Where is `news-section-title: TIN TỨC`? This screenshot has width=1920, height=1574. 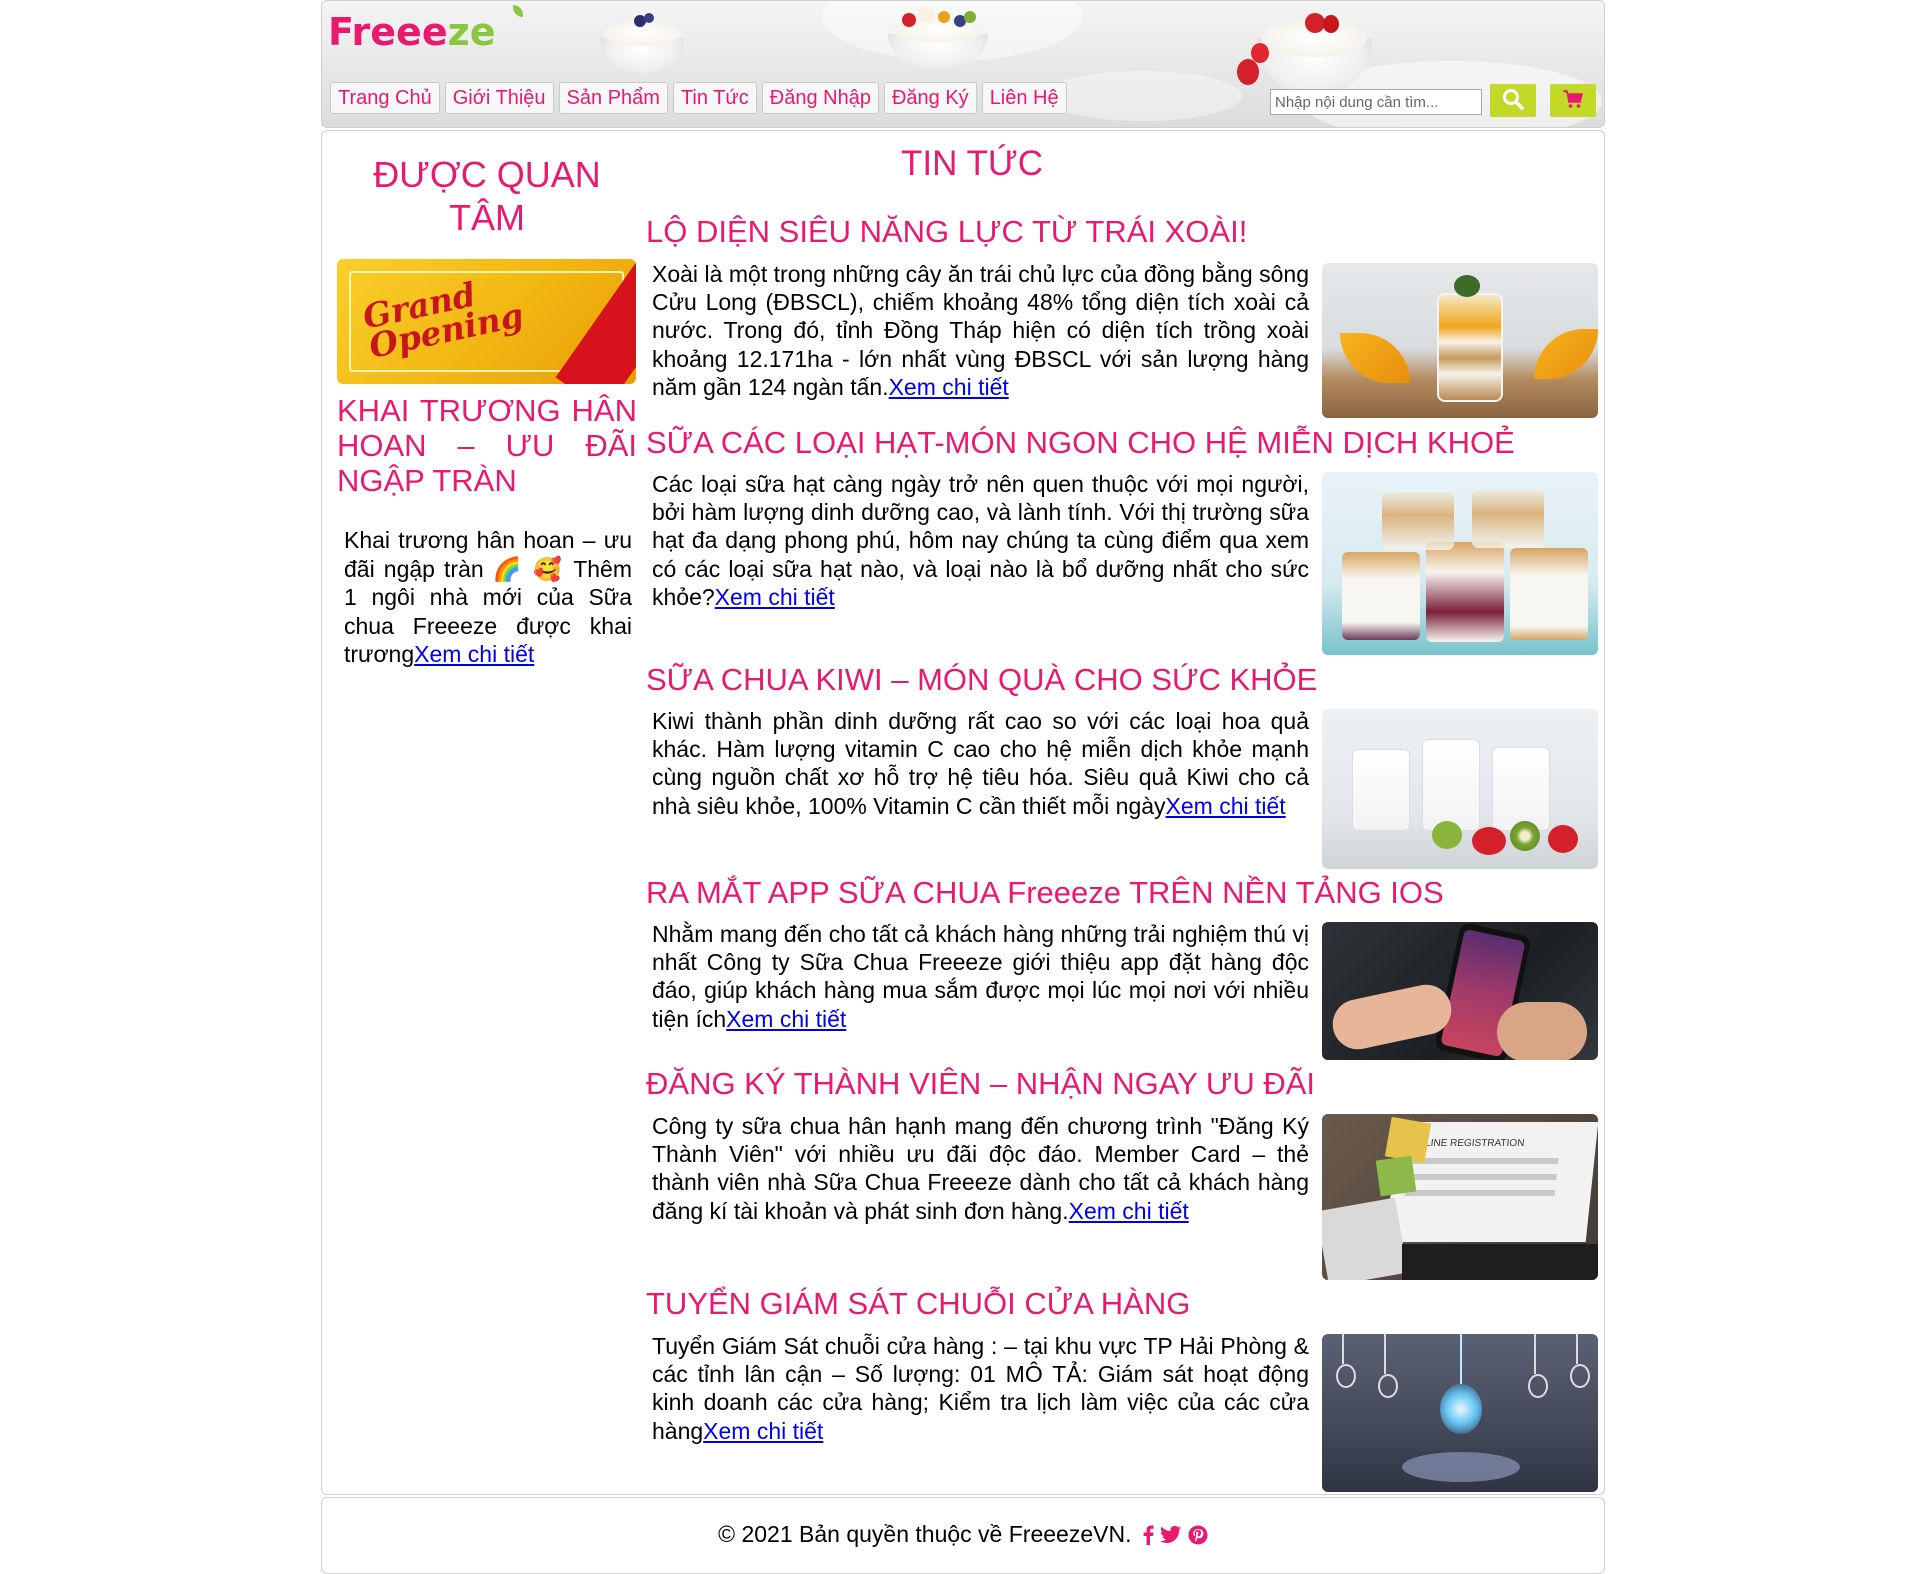
news-section-title: TIN TỨC is located at coordinates (972, 163).